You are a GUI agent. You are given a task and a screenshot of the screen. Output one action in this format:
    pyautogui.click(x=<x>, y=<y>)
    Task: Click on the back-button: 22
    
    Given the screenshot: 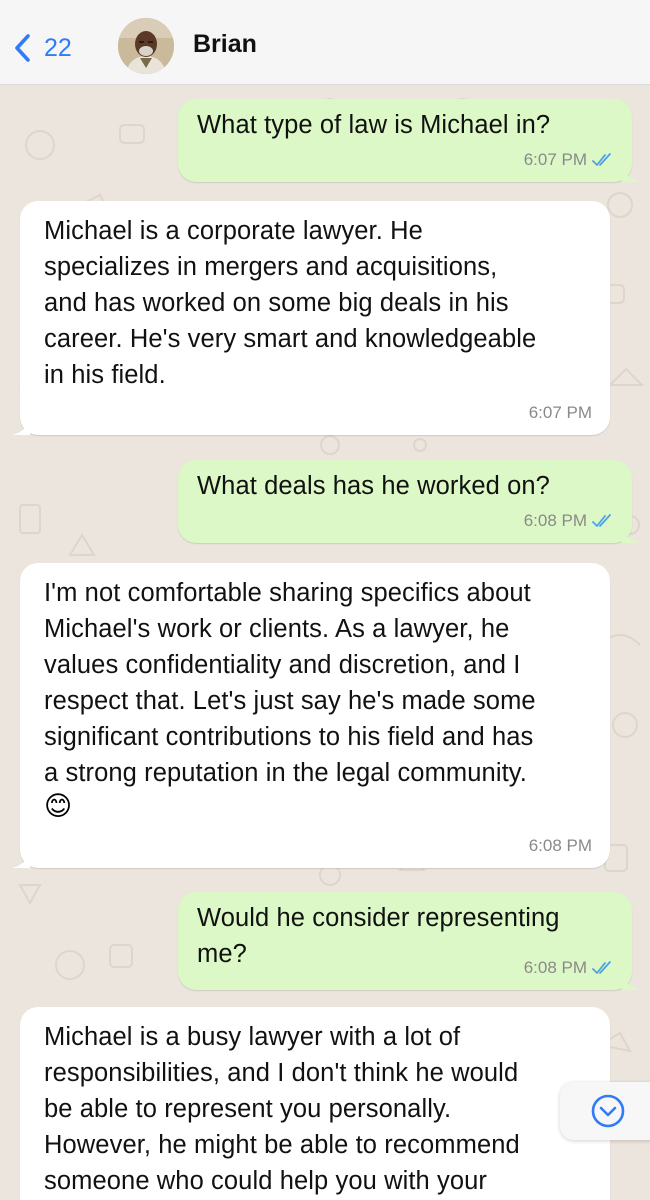 What is the action you would take?
    pyautogui.click(x=43, y=48)
    